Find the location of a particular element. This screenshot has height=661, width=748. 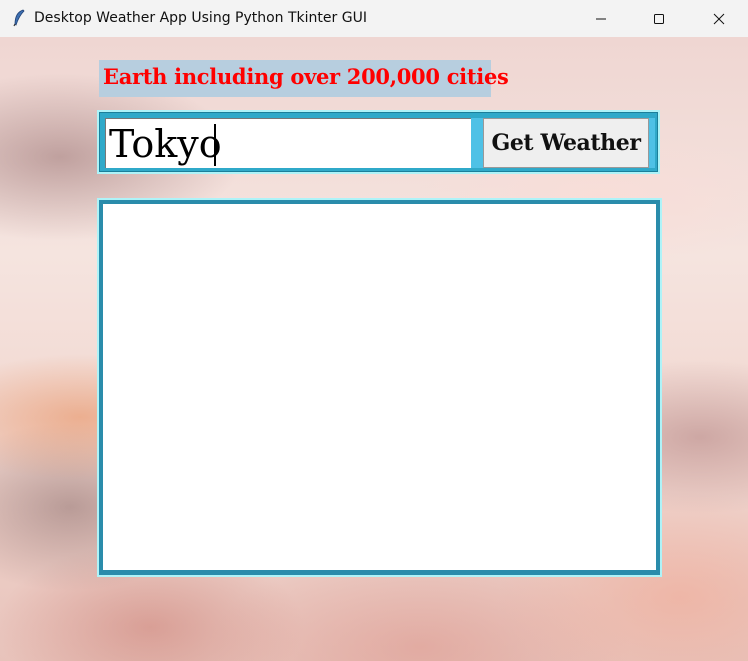

get-weather-button: Get Weather is located at coordinates (566, 143).